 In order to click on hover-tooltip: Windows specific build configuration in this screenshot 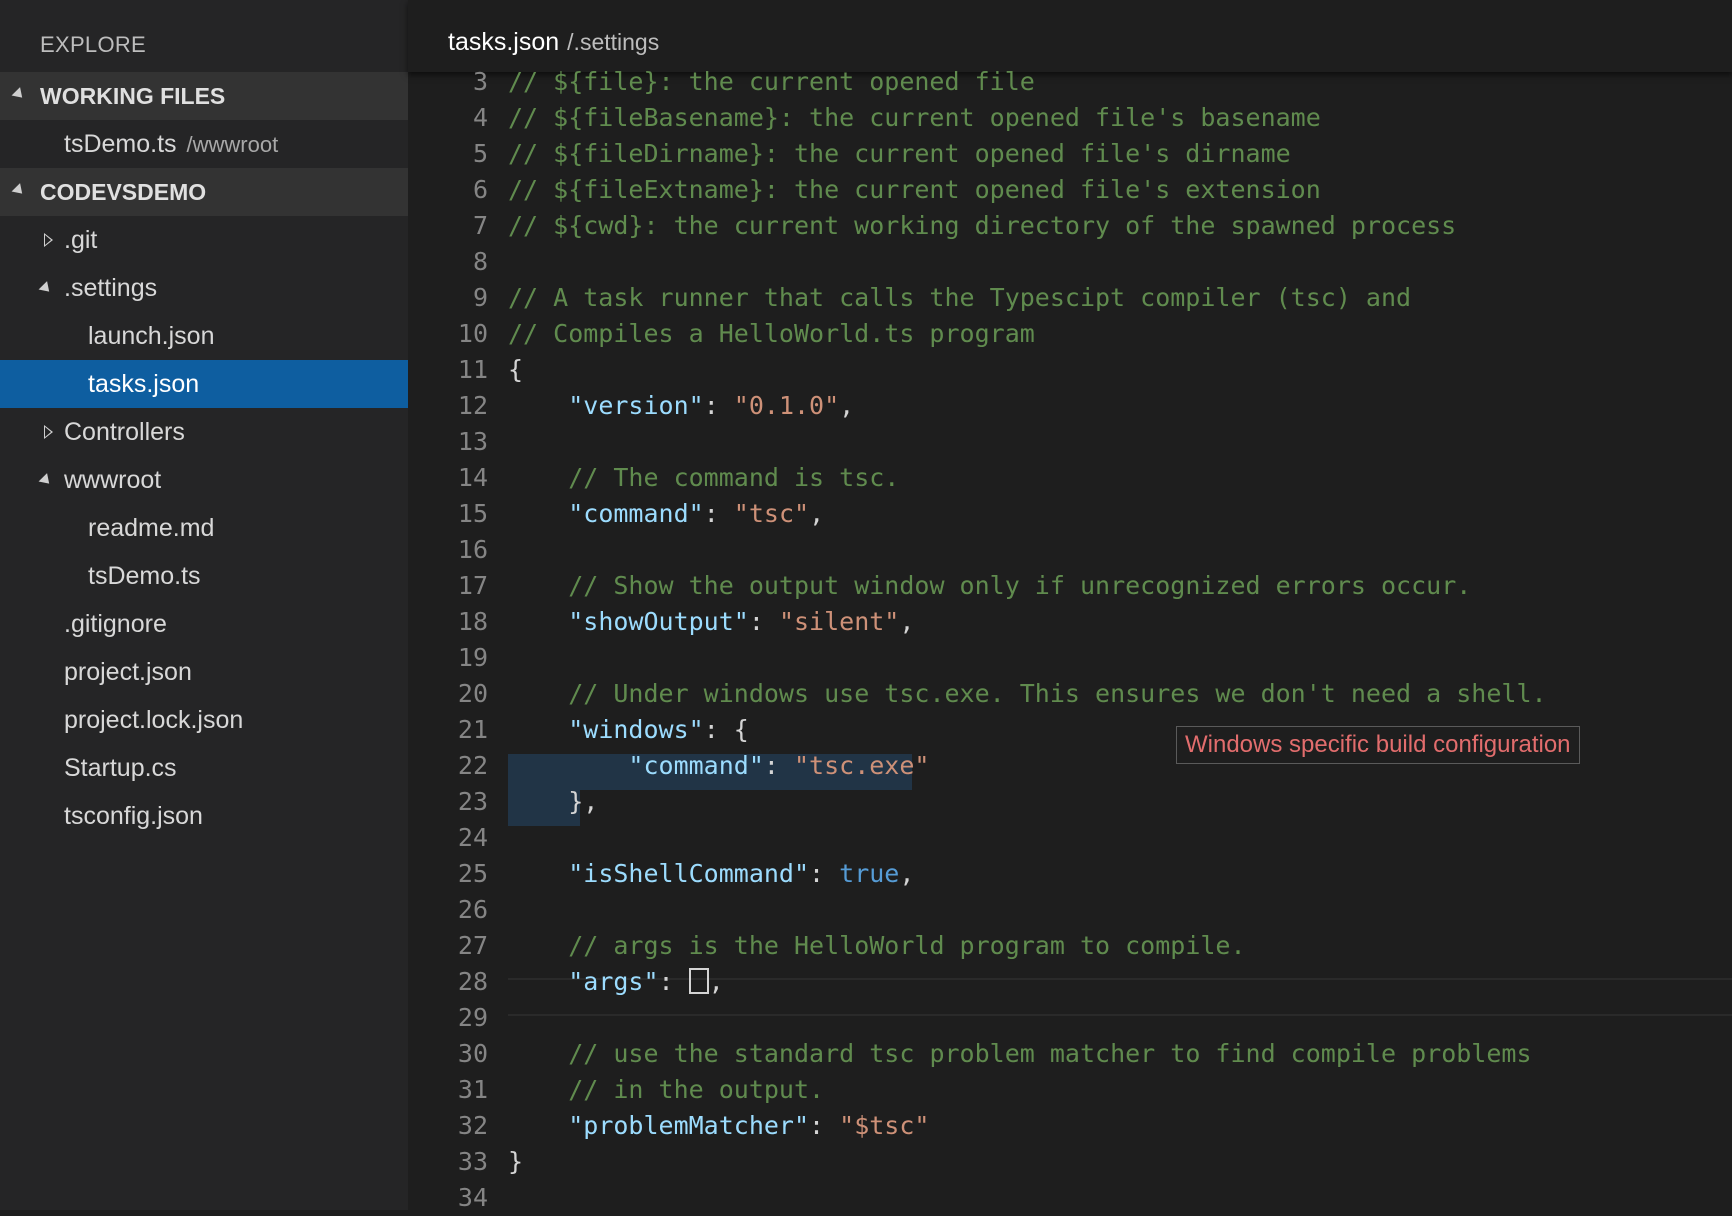, I will do `click(1378, 745)`.